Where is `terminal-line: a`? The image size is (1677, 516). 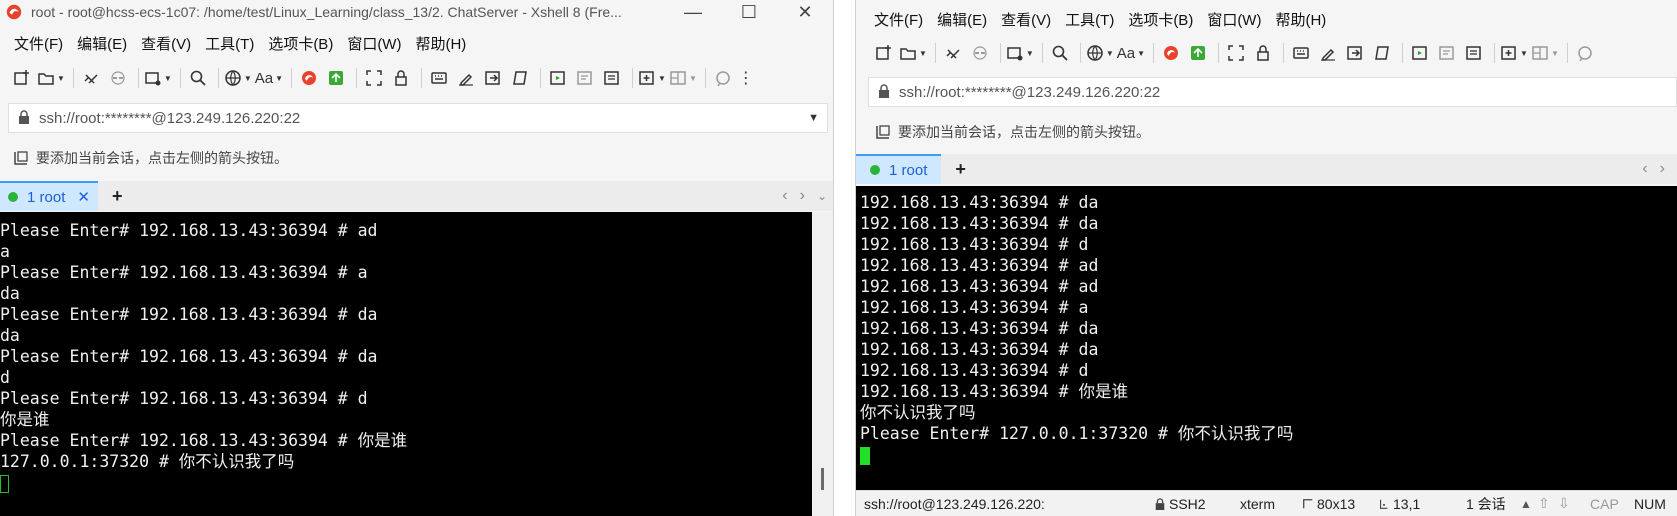
terminal-line: a is located at coordinates (5, 251).